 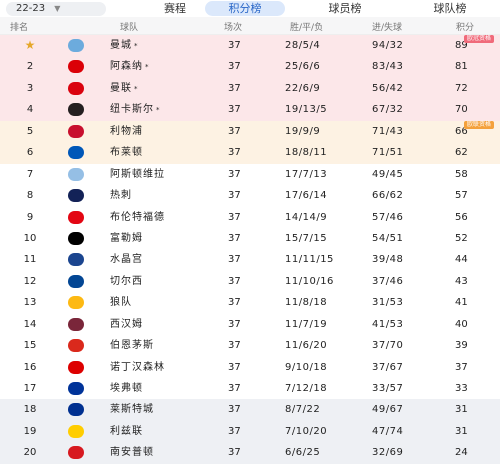 What do you see at coordinates (130, 66) in the screenshot?
I see `team-name: 阿森纳 *` at bounding box center [130, 66].